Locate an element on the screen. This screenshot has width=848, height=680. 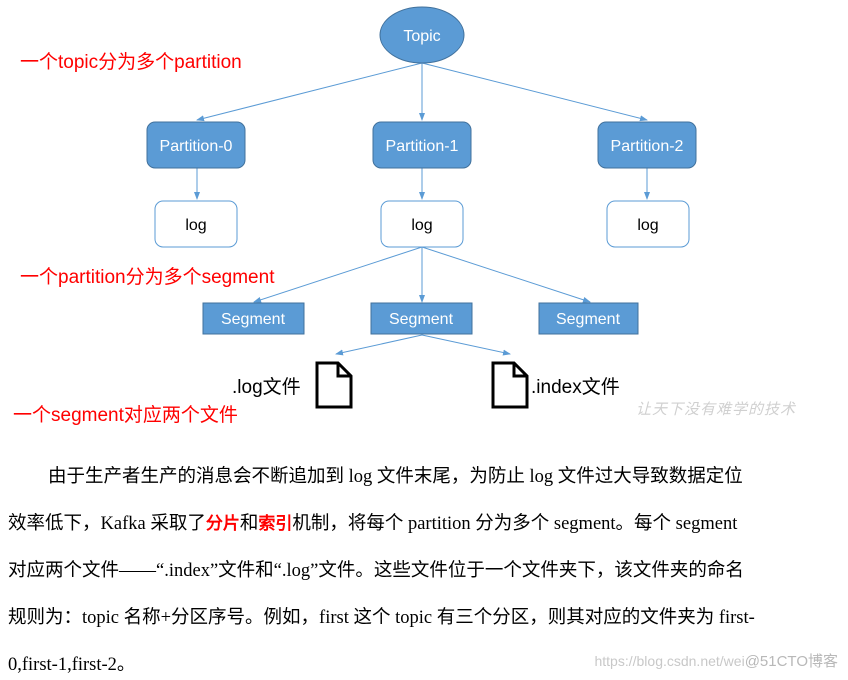
log-file-icon is located at coordinates (334, 385).